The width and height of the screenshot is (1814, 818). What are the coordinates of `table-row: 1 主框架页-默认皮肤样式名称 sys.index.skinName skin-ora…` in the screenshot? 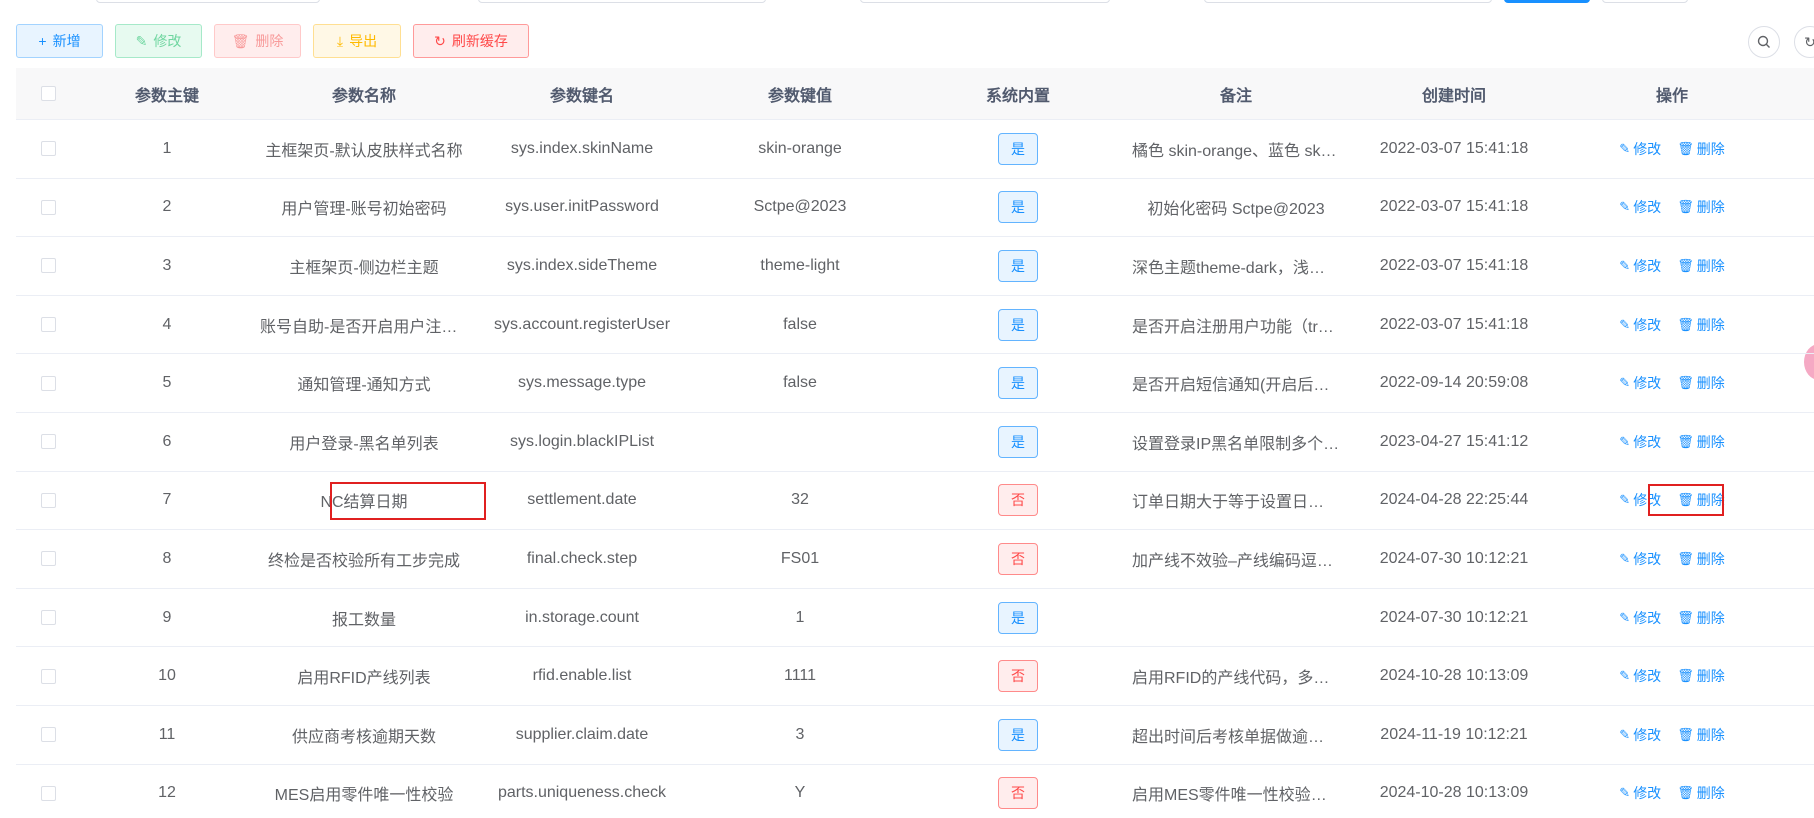 It's located at (915, 149).